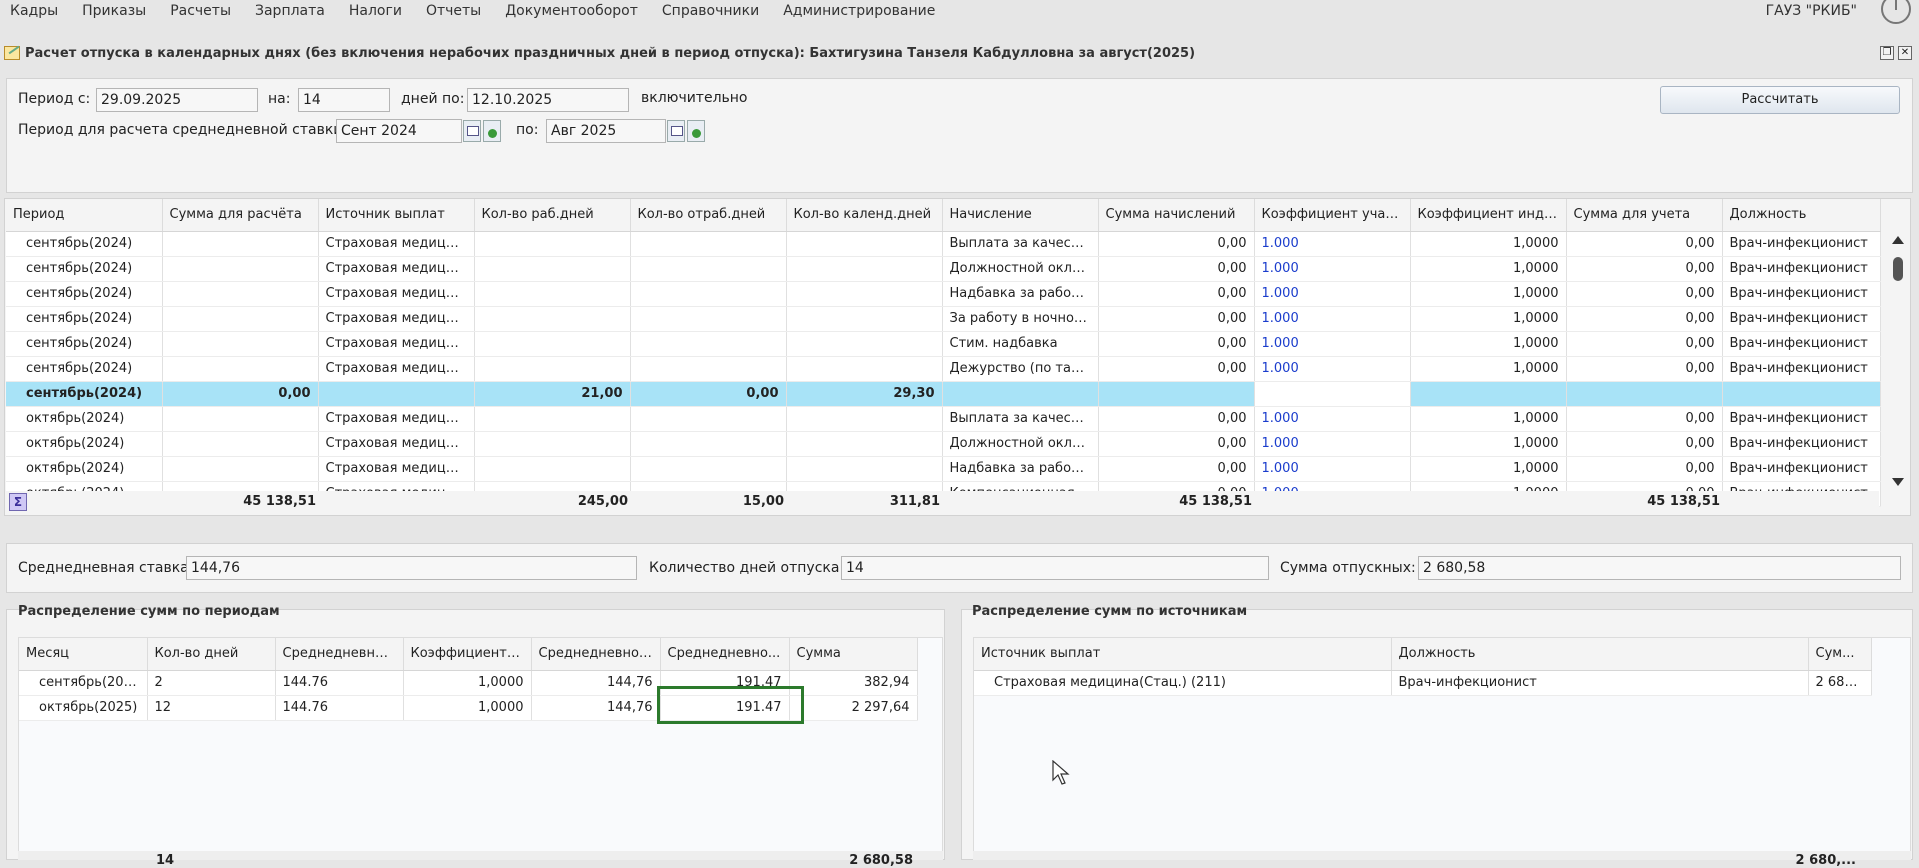  I want to click on total-work-days: 245,00, so click(602, 501).